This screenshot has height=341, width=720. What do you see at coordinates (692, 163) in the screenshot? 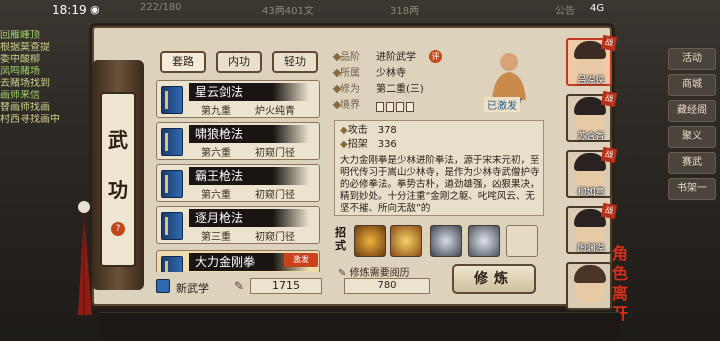
I see `bg-menu-button: 赛武` at bounding box center [692, 163].